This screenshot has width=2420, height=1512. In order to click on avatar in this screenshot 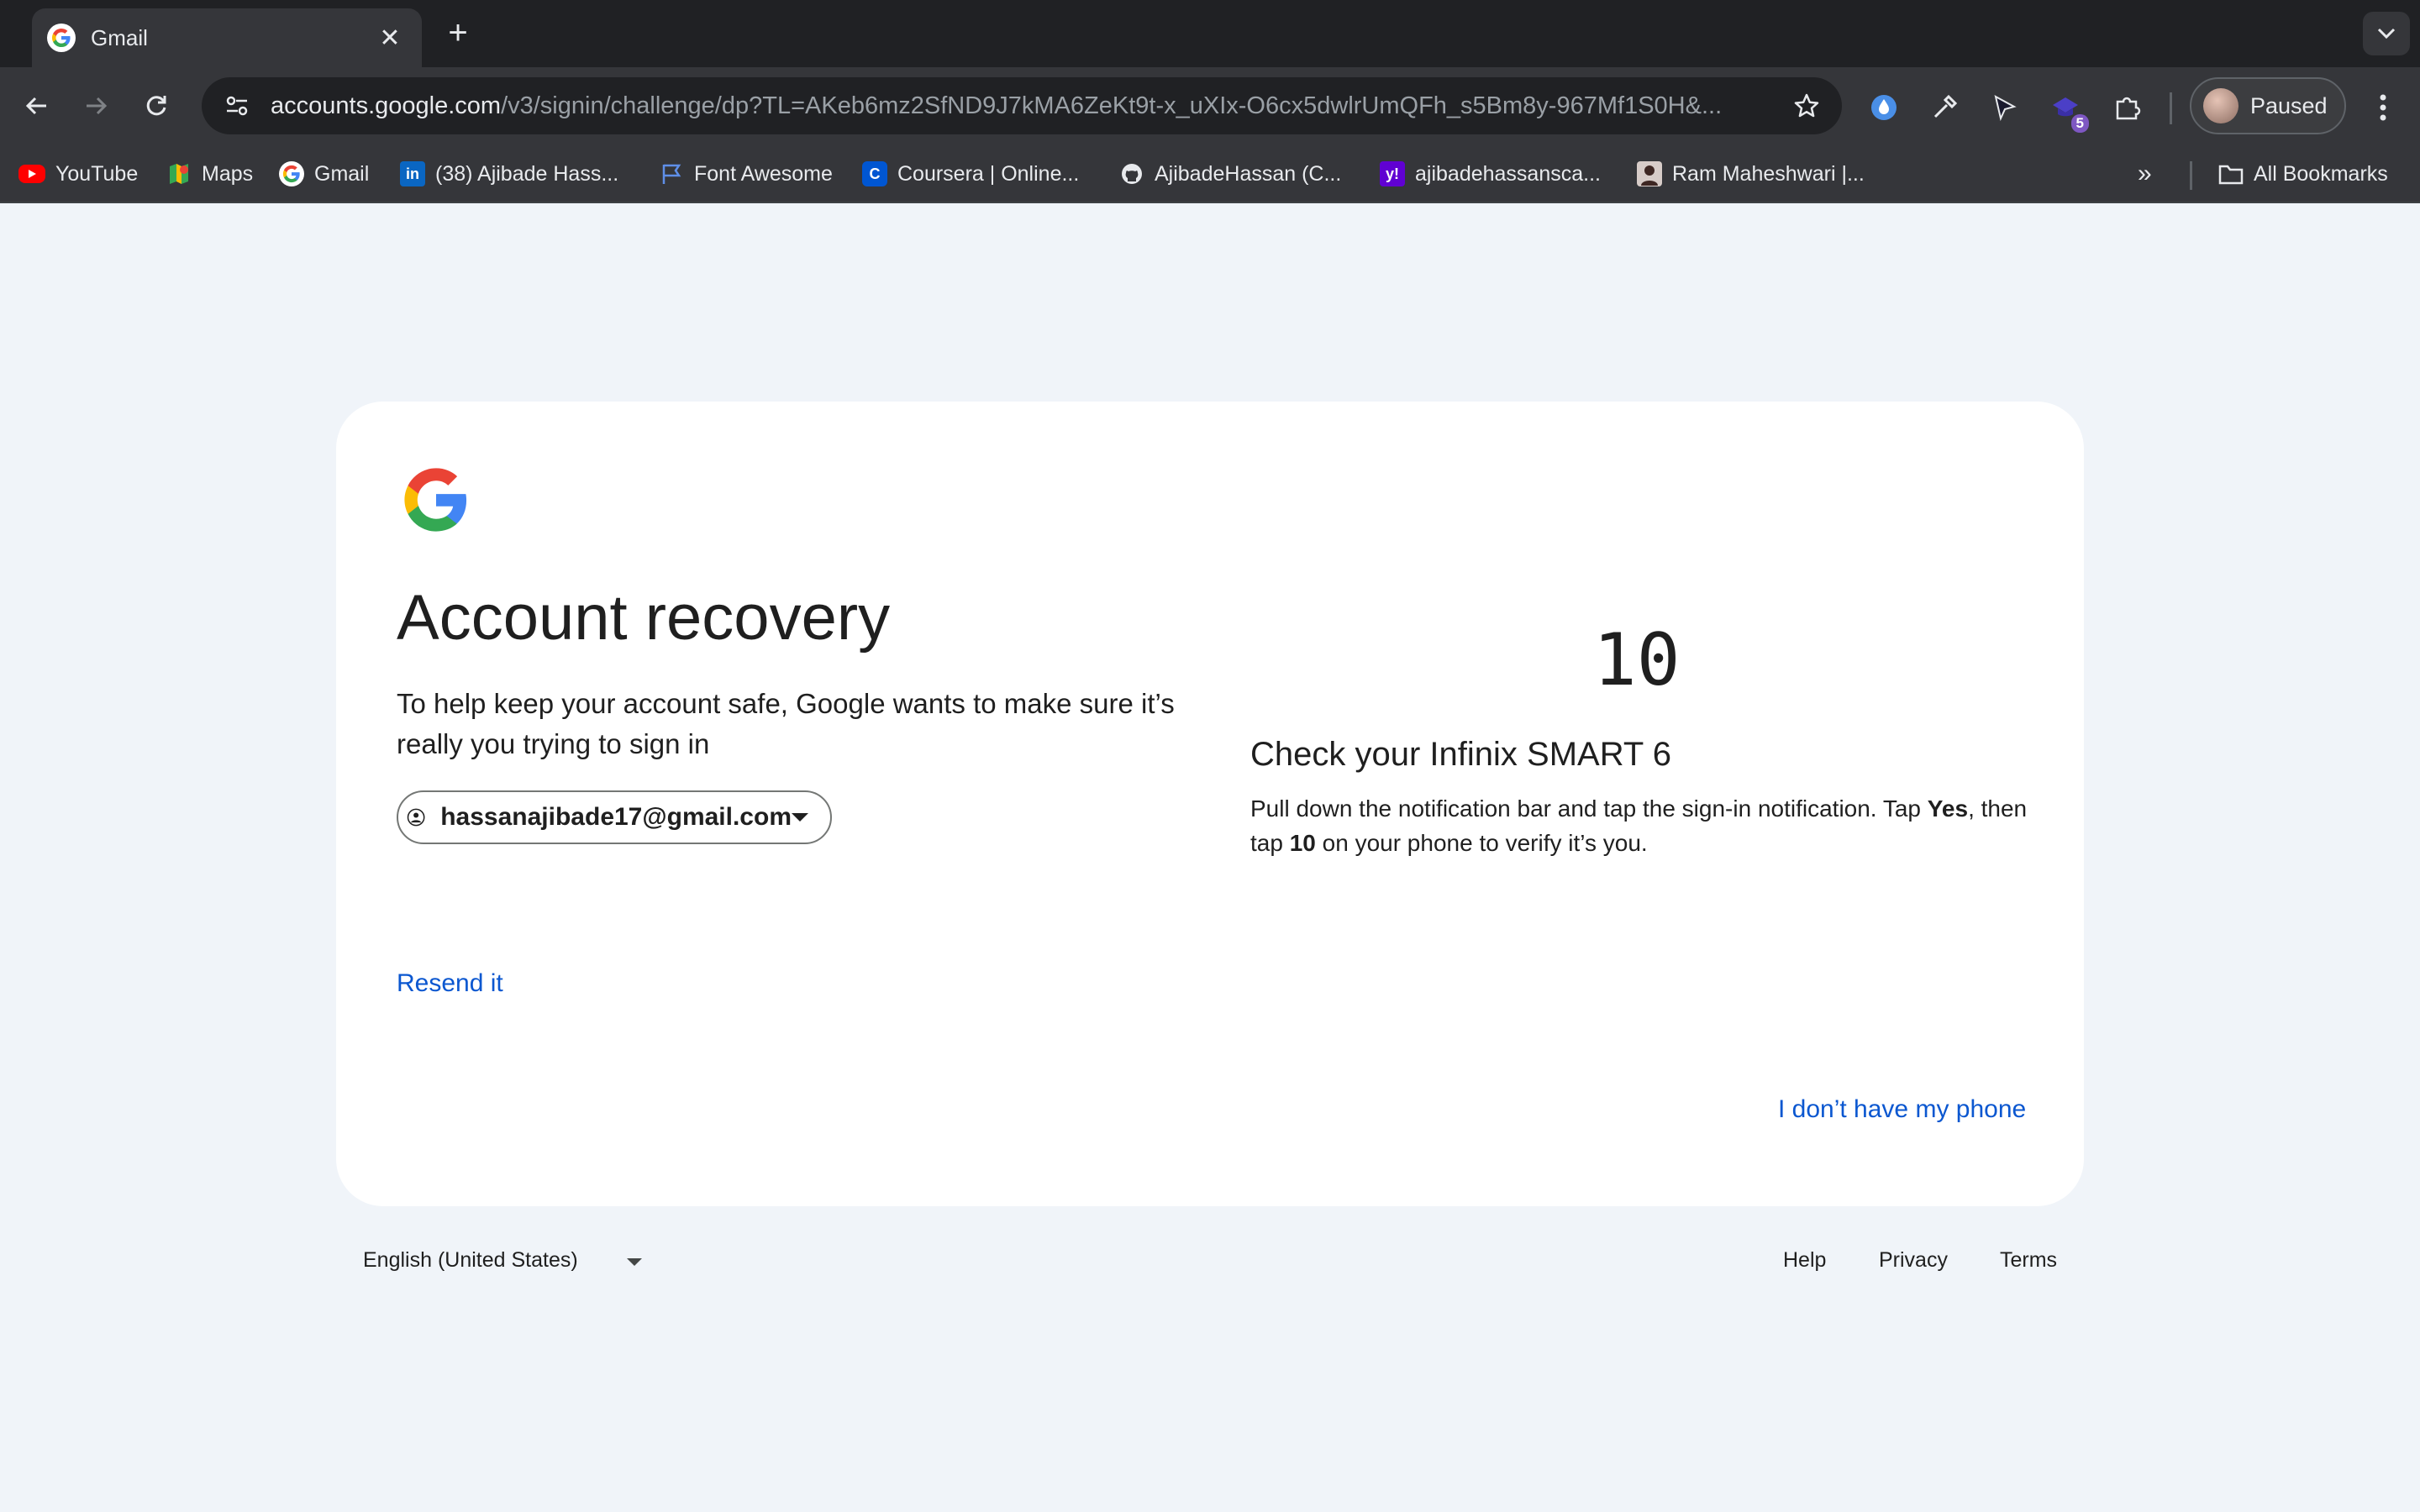, I will do `click(2220, 105)`.